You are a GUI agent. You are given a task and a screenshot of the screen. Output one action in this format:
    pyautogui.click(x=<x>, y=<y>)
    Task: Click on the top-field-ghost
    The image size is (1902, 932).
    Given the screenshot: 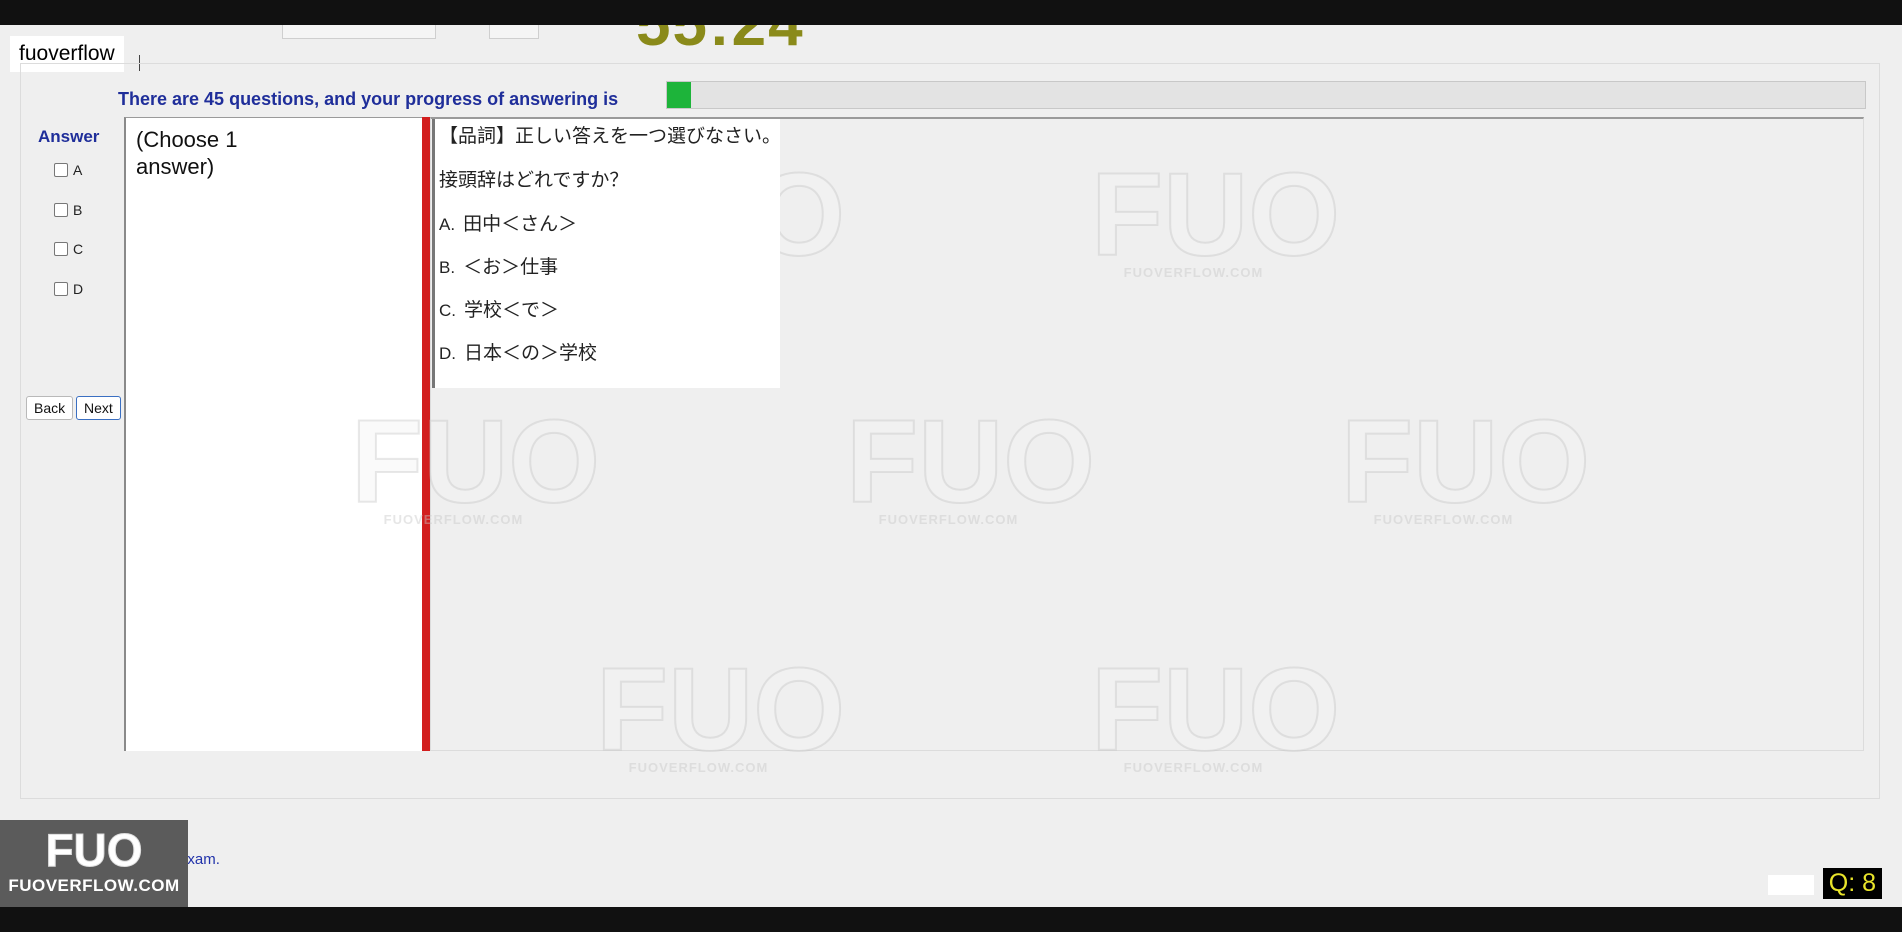 What is the action you would take?
    pyautogui.click(x=359, y=32)
    